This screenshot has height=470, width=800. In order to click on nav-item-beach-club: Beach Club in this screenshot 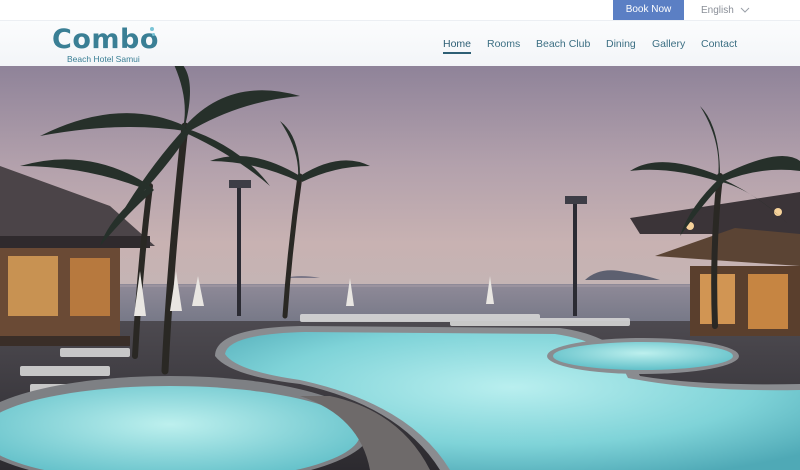, I will do `click(563, 44)`.